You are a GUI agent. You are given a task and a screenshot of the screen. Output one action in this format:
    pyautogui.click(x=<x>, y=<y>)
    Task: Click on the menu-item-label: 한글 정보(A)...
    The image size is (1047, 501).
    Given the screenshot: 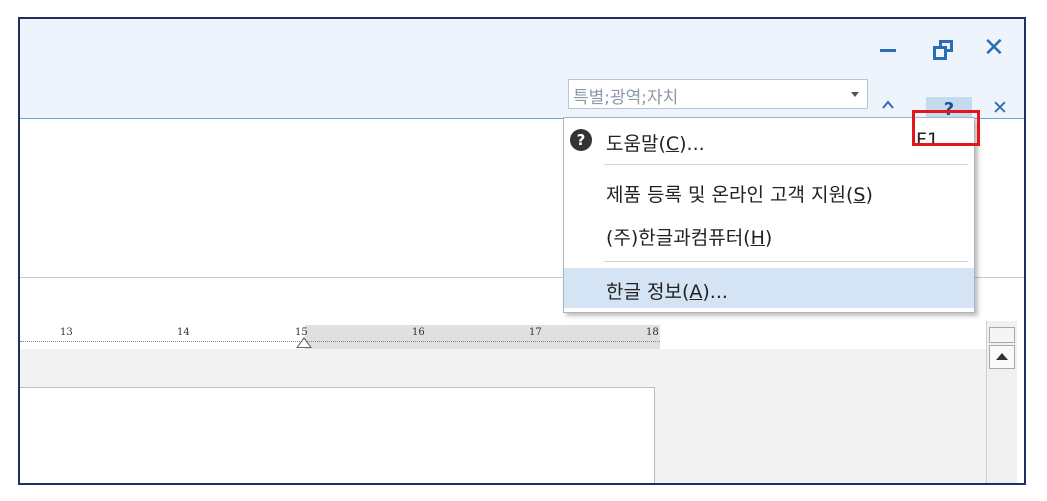 What is the action you would take?
    pyautogui.click(x=667, y=292)
    